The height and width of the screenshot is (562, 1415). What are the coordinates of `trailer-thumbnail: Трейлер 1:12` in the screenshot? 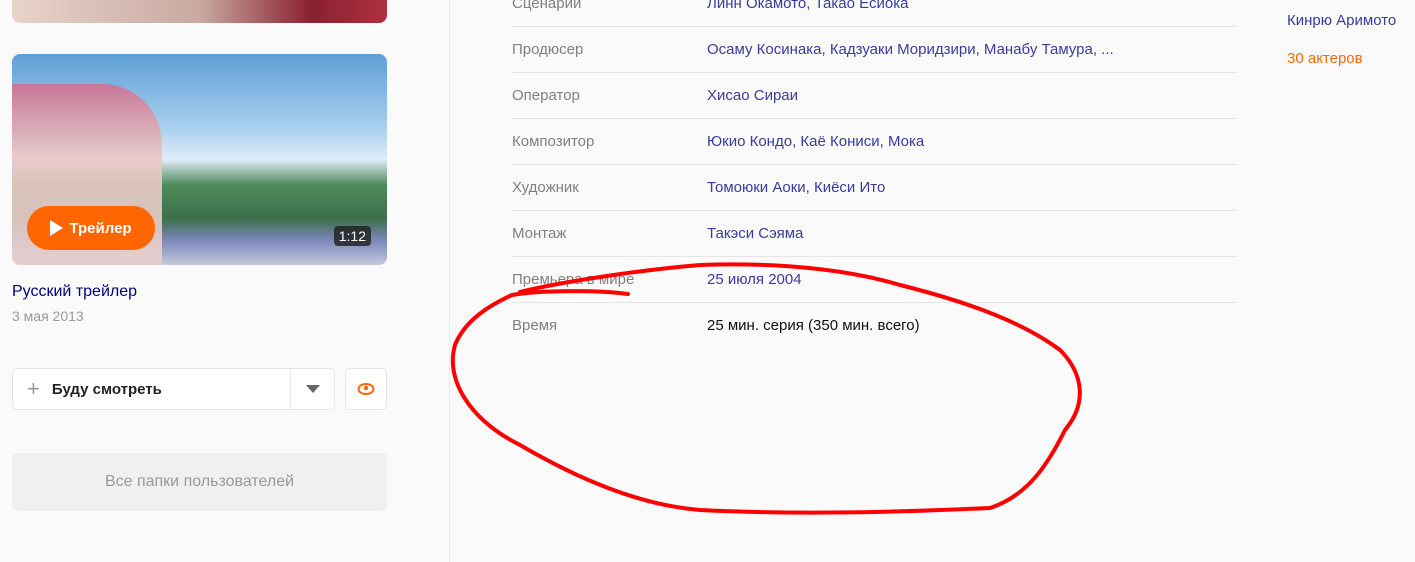 It's located at (199, 159).